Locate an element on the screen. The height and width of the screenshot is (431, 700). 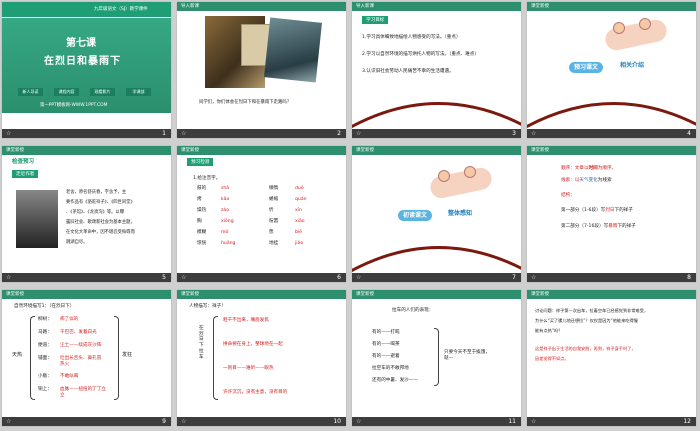
storm-image is located at coordinates (293, 50).